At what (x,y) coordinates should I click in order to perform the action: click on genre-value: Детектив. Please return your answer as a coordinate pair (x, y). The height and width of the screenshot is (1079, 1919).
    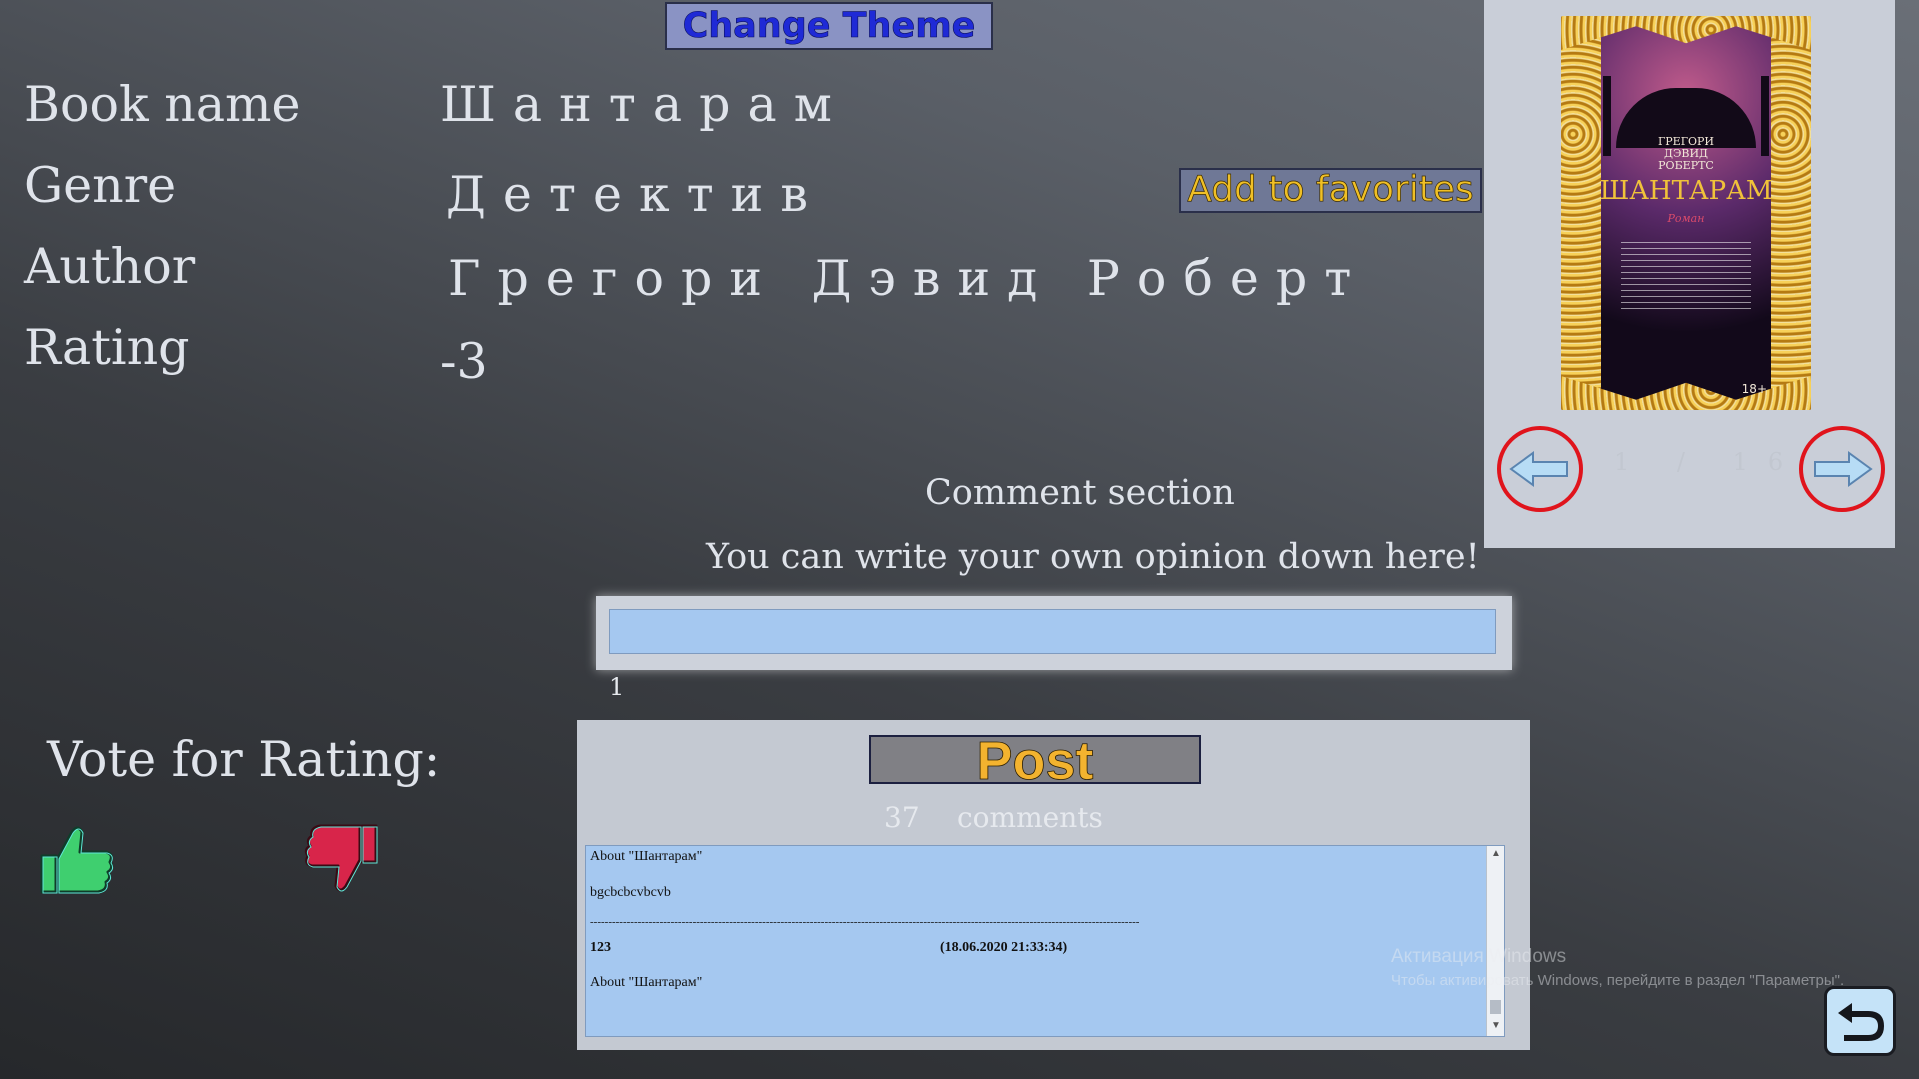
    Looking at the image, I should click on (635, 194).